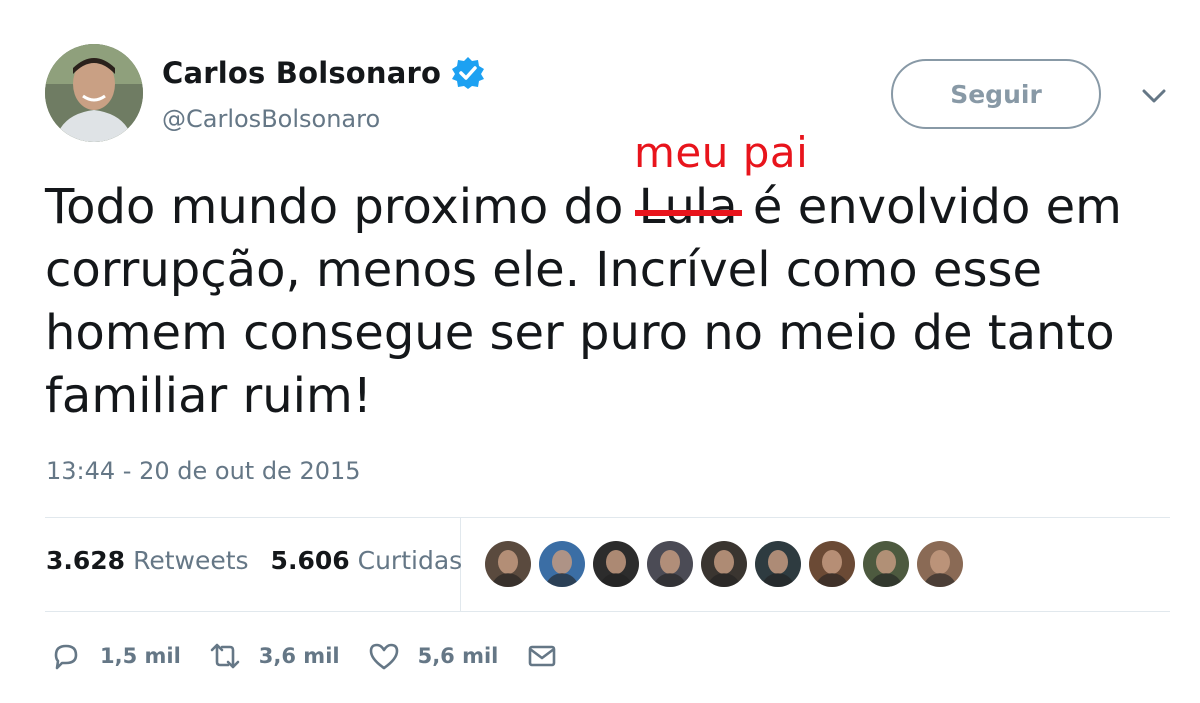 This screenshot has width=1200, height=703. I want to click on tweet-timestamp: 13:44 - 20 de out de 2015, so click(203, 471).